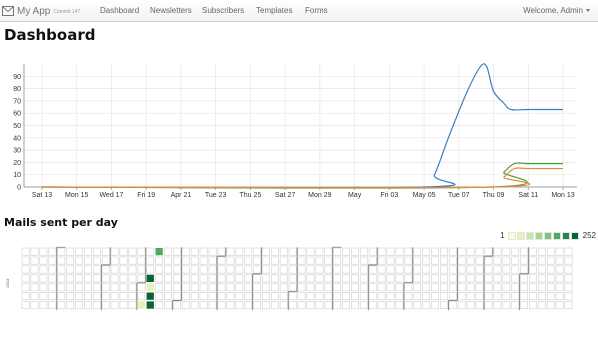 This screenshot has height=338, width=598. What do you see at coordinates (41, 11) in the screenshot?
I see `brand: My App Commit 147` at bounding box center [41, 11].